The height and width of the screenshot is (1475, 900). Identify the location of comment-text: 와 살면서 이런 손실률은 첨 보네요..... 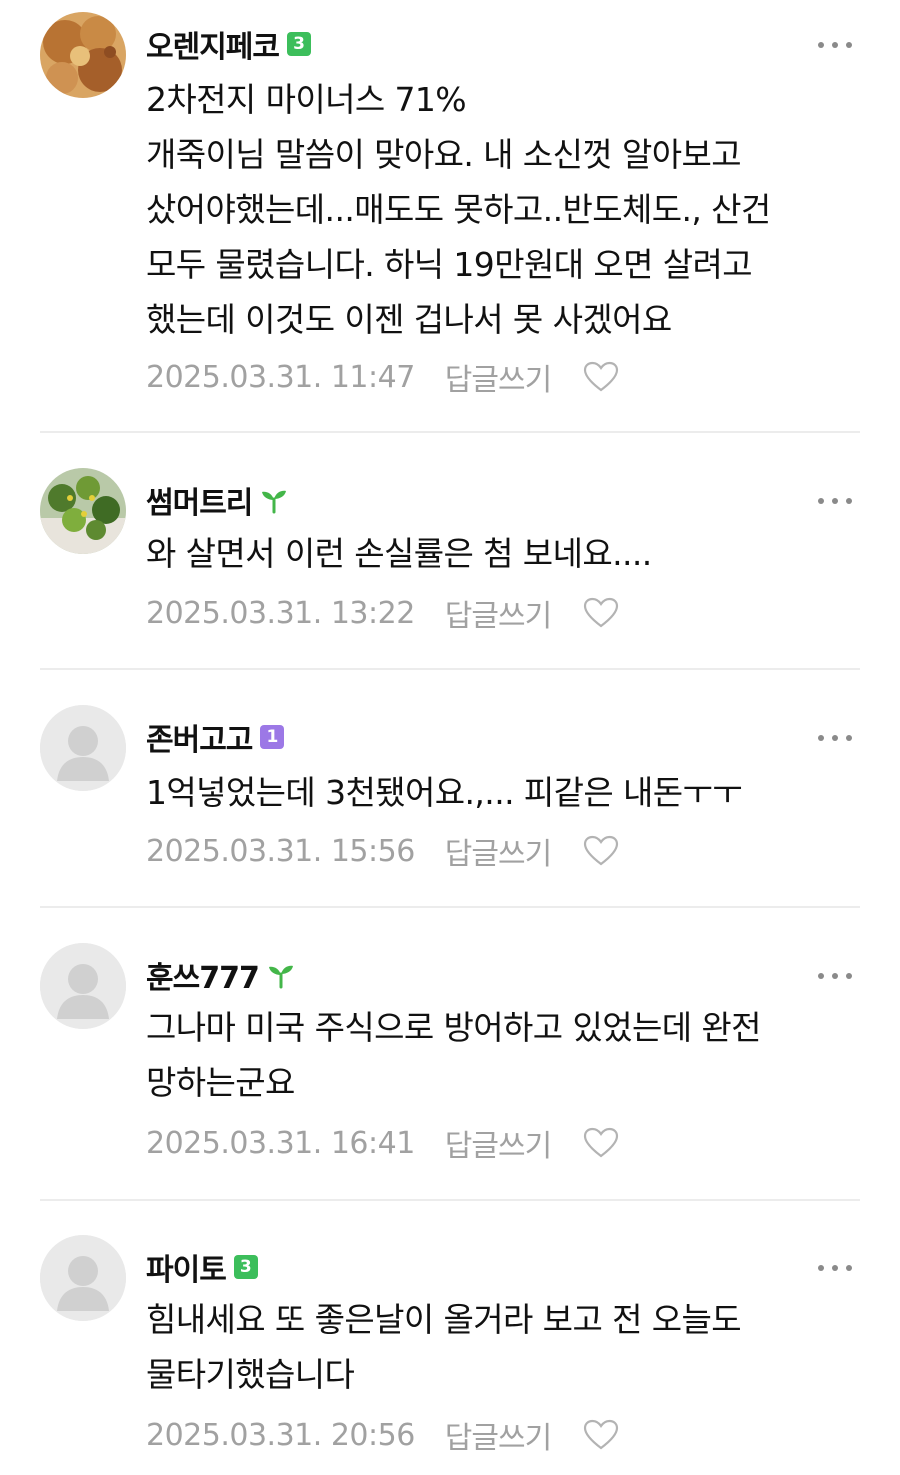
(399, 553).